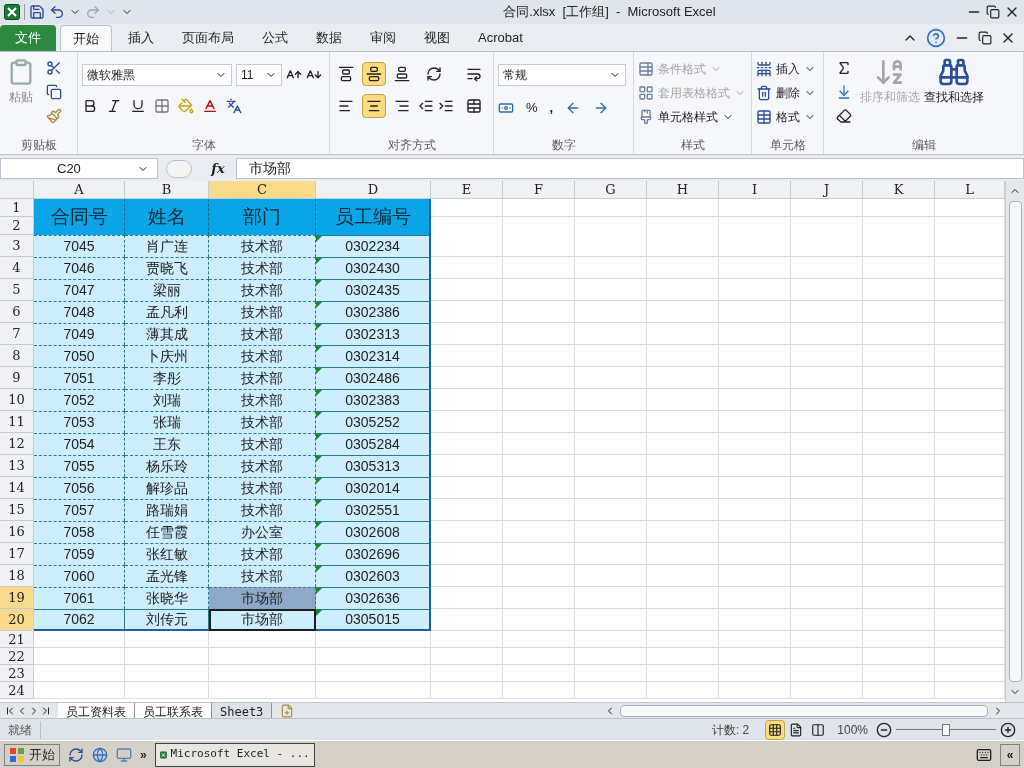 The image size is (1024, 768). I want to click on more-icons-button: », so click(143, 754).